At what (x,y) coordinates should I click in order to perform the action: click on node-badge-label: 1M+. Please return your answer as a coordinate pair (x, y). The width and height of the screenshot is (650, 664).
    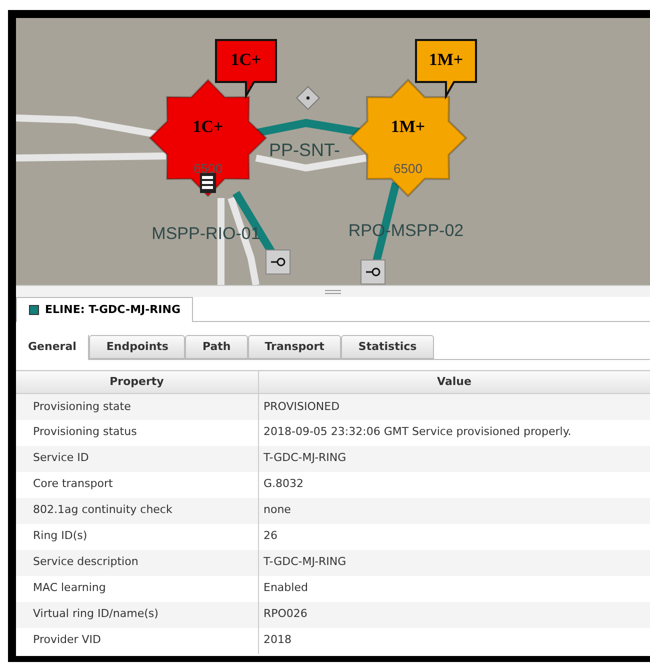
    Looking at the image, I should click on (408, 126).